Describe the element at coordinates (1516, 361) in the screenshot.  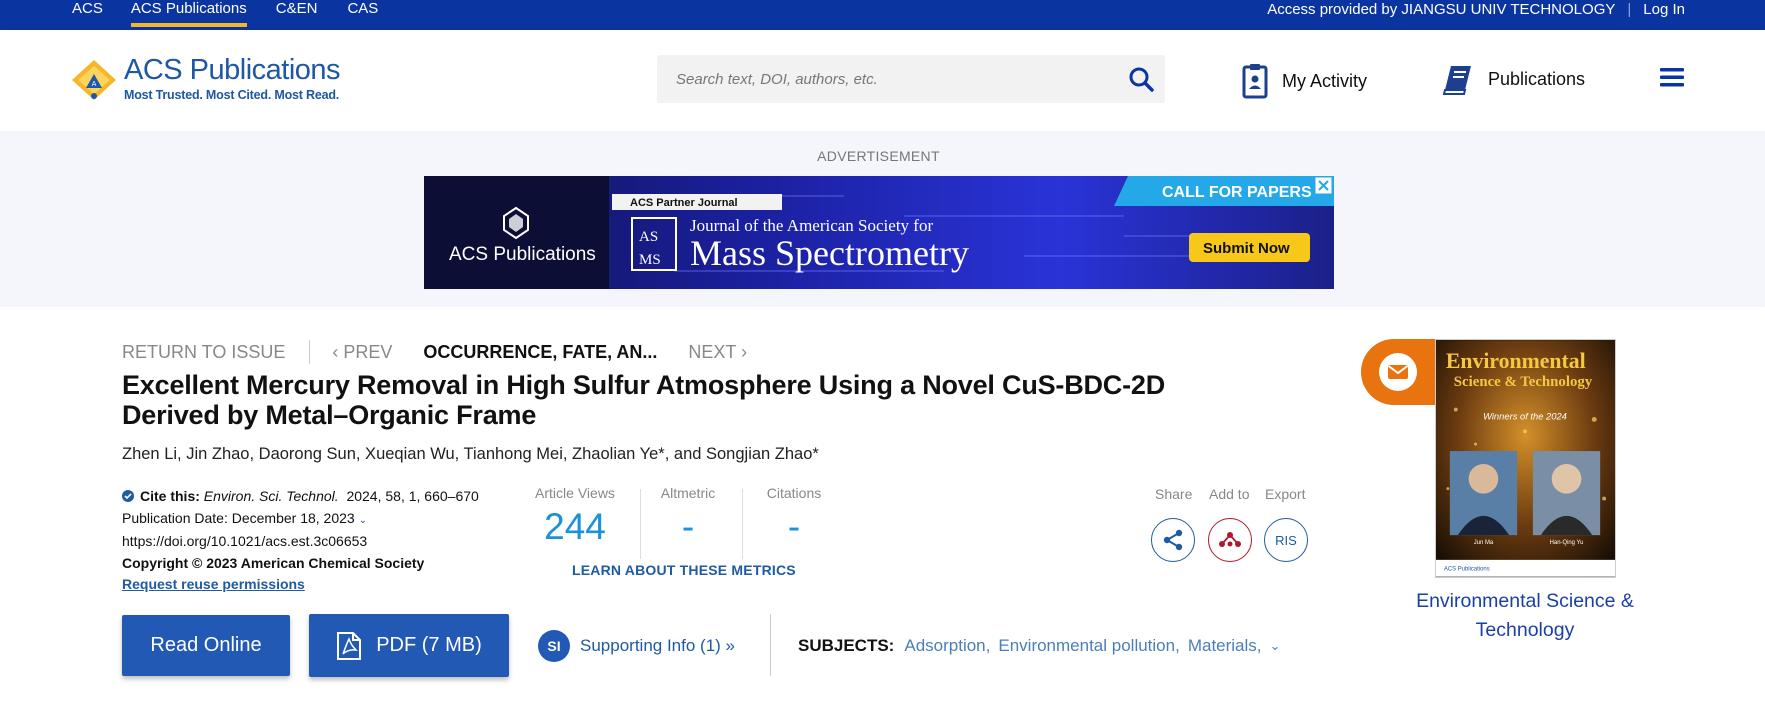
I see `cover-title-line1: Environmental` at that location.